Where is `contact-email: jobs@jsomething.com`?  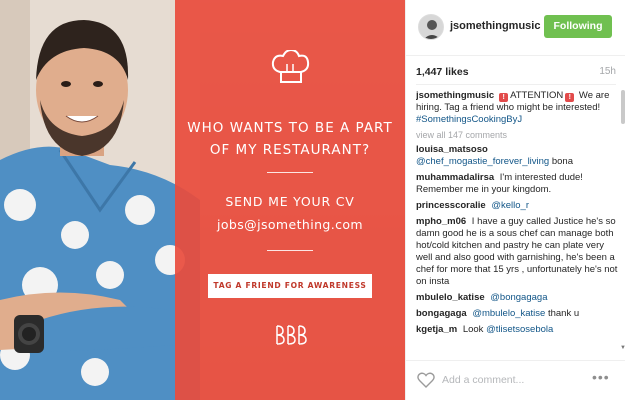
contact-email: jobs@jsomething.com is located at coordinates (290, 224).